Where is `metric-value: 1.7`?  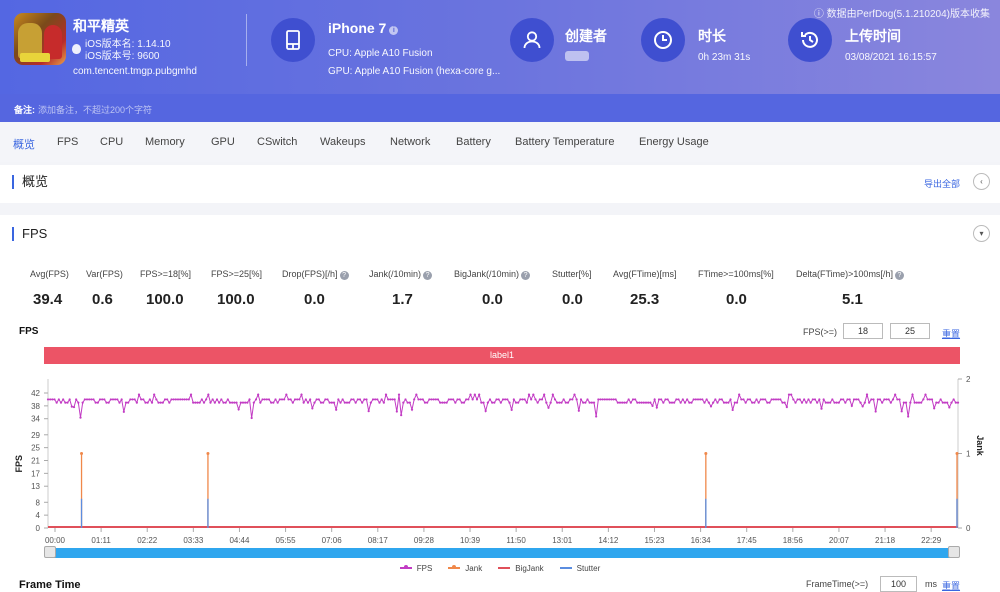
metric-value: 1.7 is located at coordinates (402, 299).